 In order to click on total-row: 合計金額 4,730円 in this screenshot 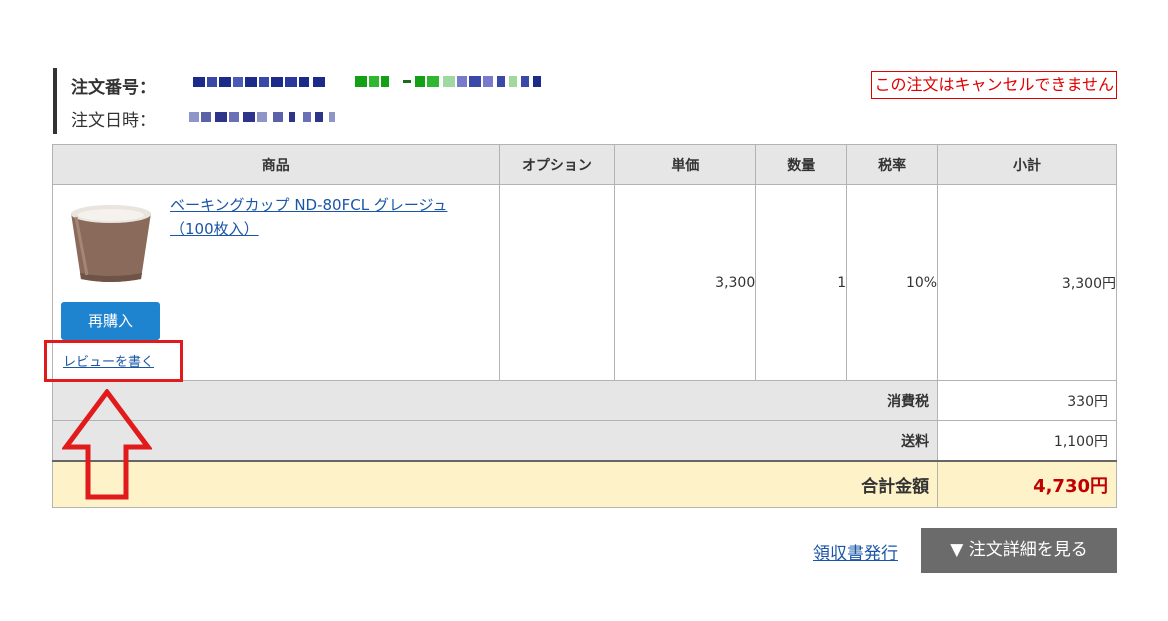, I will do `click(584, 484)`.